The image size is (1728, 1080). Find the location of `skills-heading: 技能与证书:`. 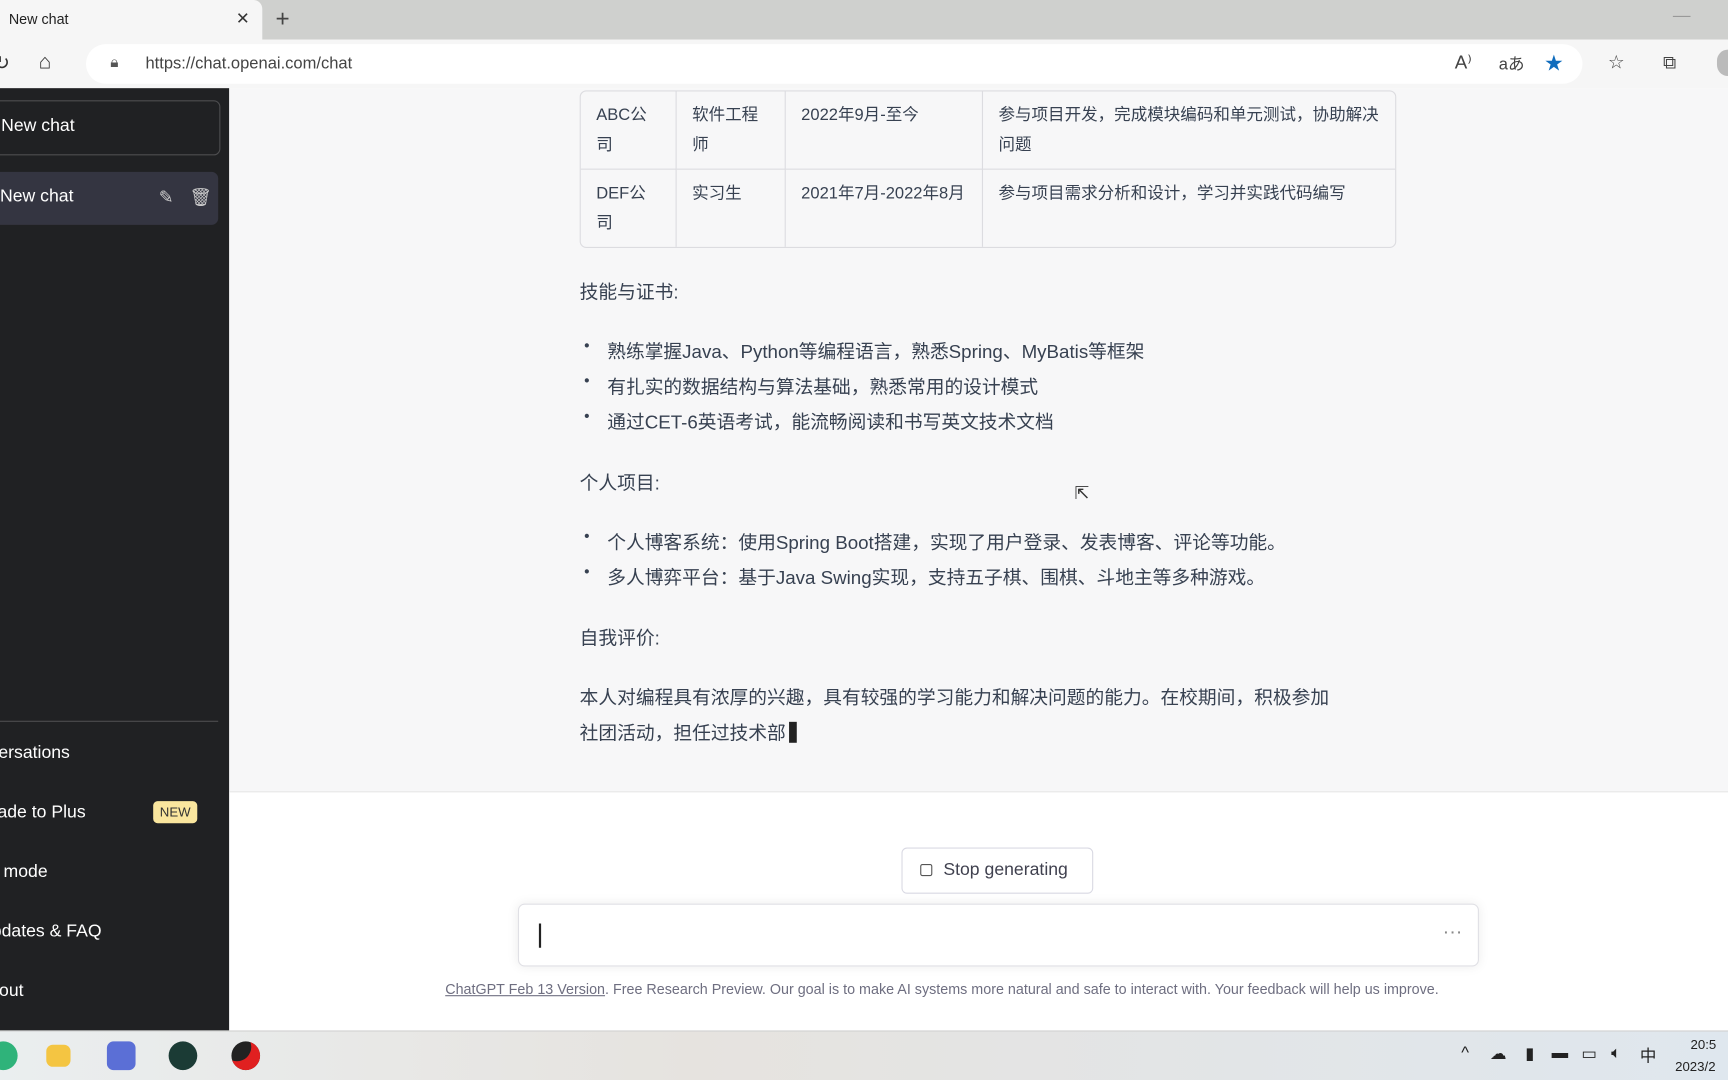

skills-heading: 技能与证书: is located at coordinates (629, 293).